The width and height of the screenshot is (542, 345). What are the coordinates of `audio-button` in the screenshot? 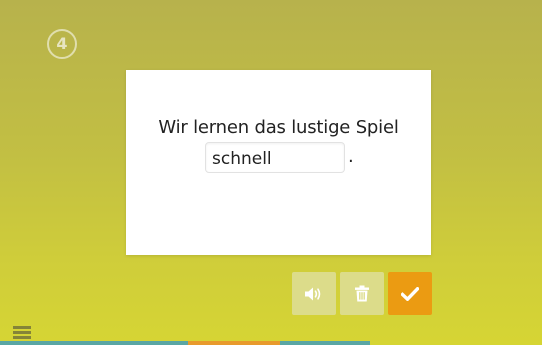 It's located at (314, 293).